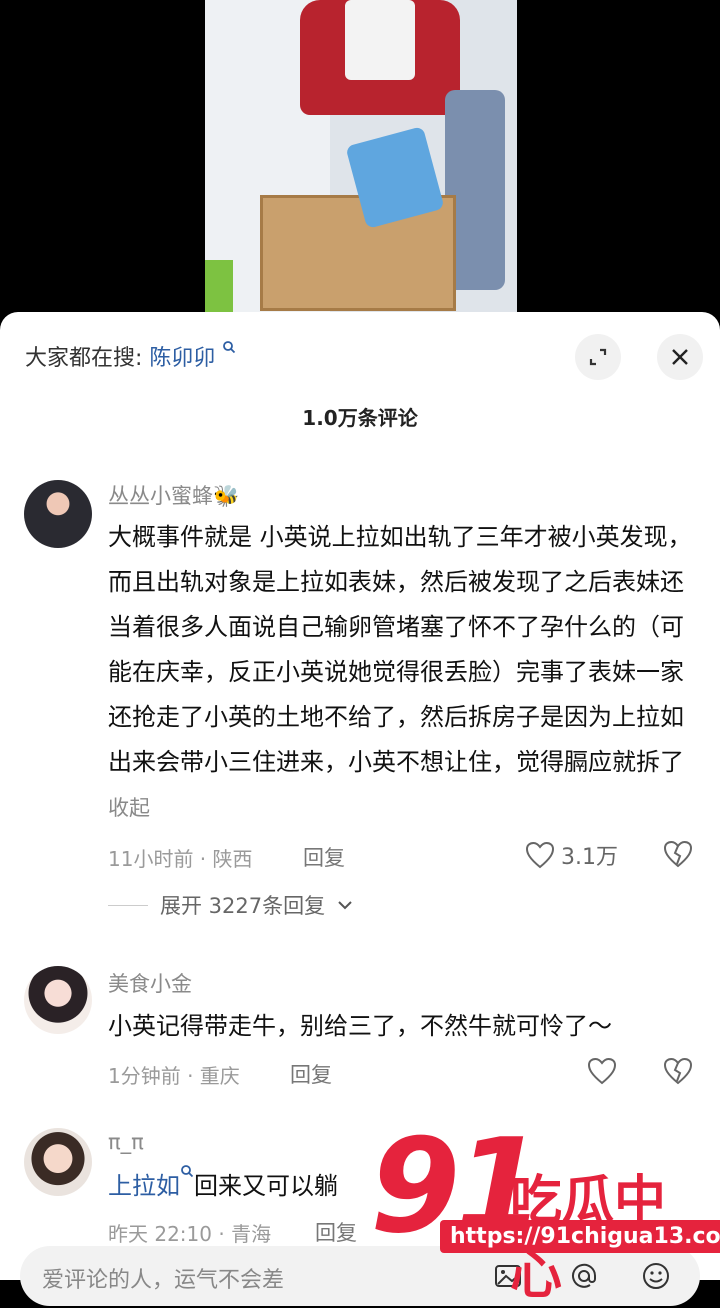  What do you see at coordinates (266, 1186) in the screenshot?
I see `comment-body: 回来又可以躺` at bounding box center [266, 1186].